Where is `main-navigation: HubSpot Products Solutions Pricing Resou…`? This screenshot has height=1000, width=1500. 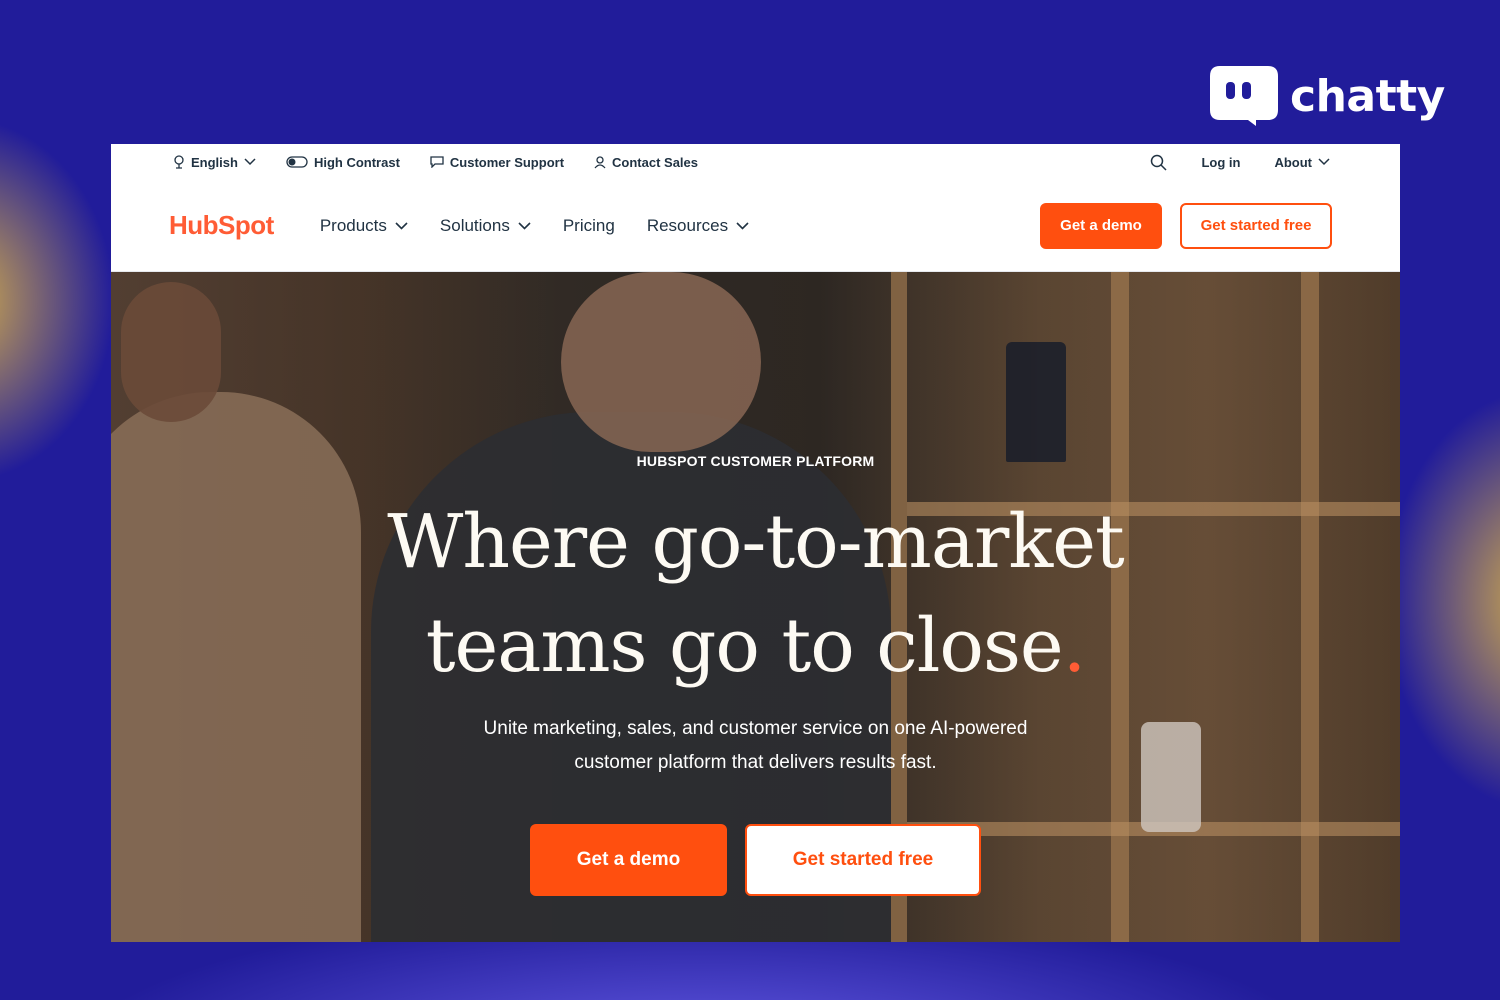 main-navigation: HubSpot Products Solutions Pricing Resou… is located at coordinates (755, 226).